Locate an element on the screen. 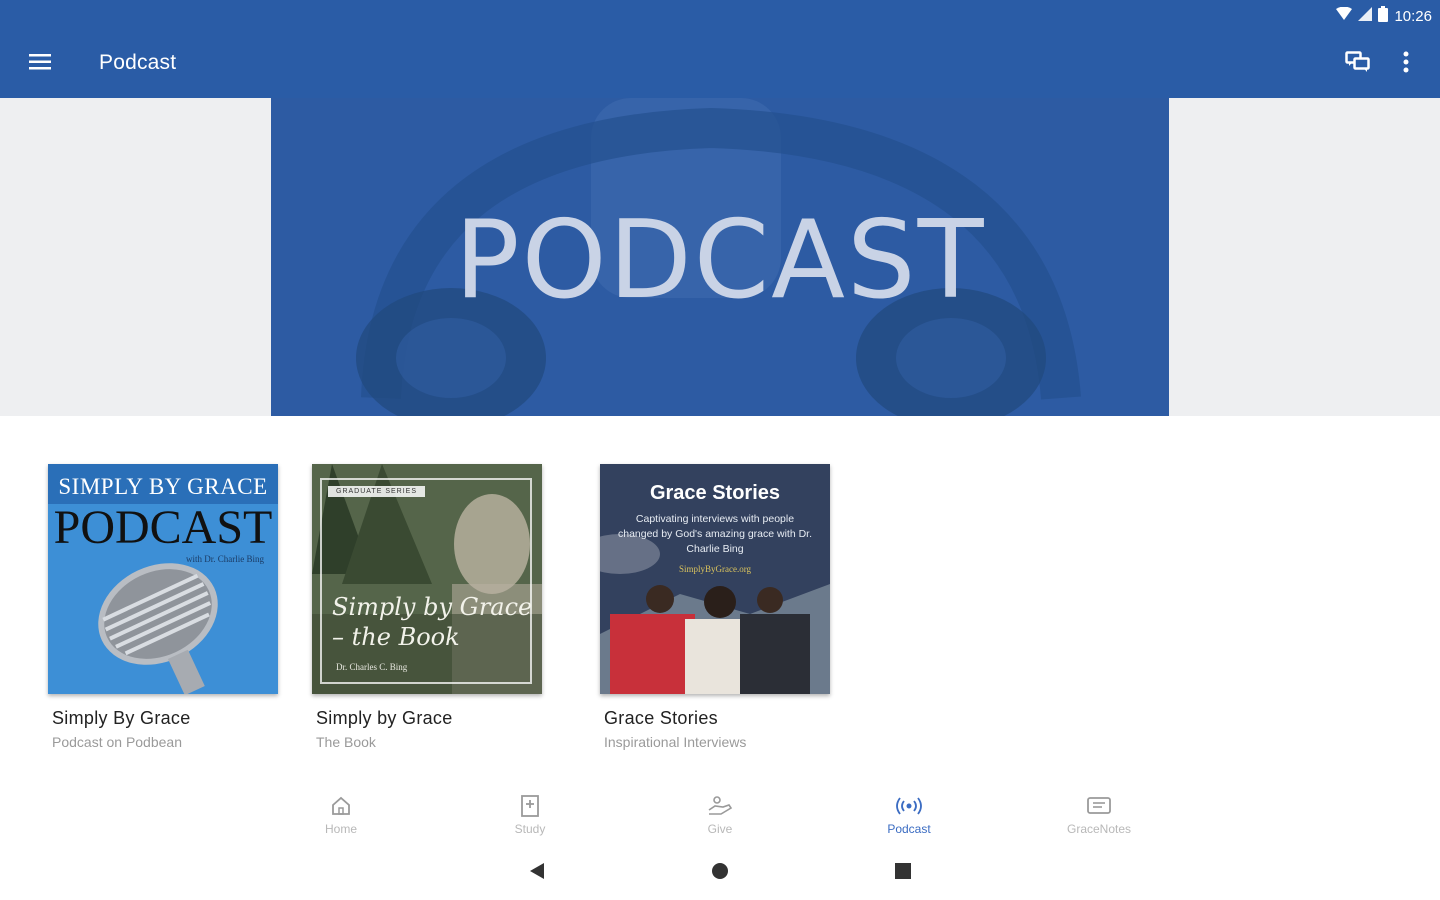 The width and height of the screenshot is (1440, 900). artwork-heading: Grace Stories is located at coordinates (715, 493).